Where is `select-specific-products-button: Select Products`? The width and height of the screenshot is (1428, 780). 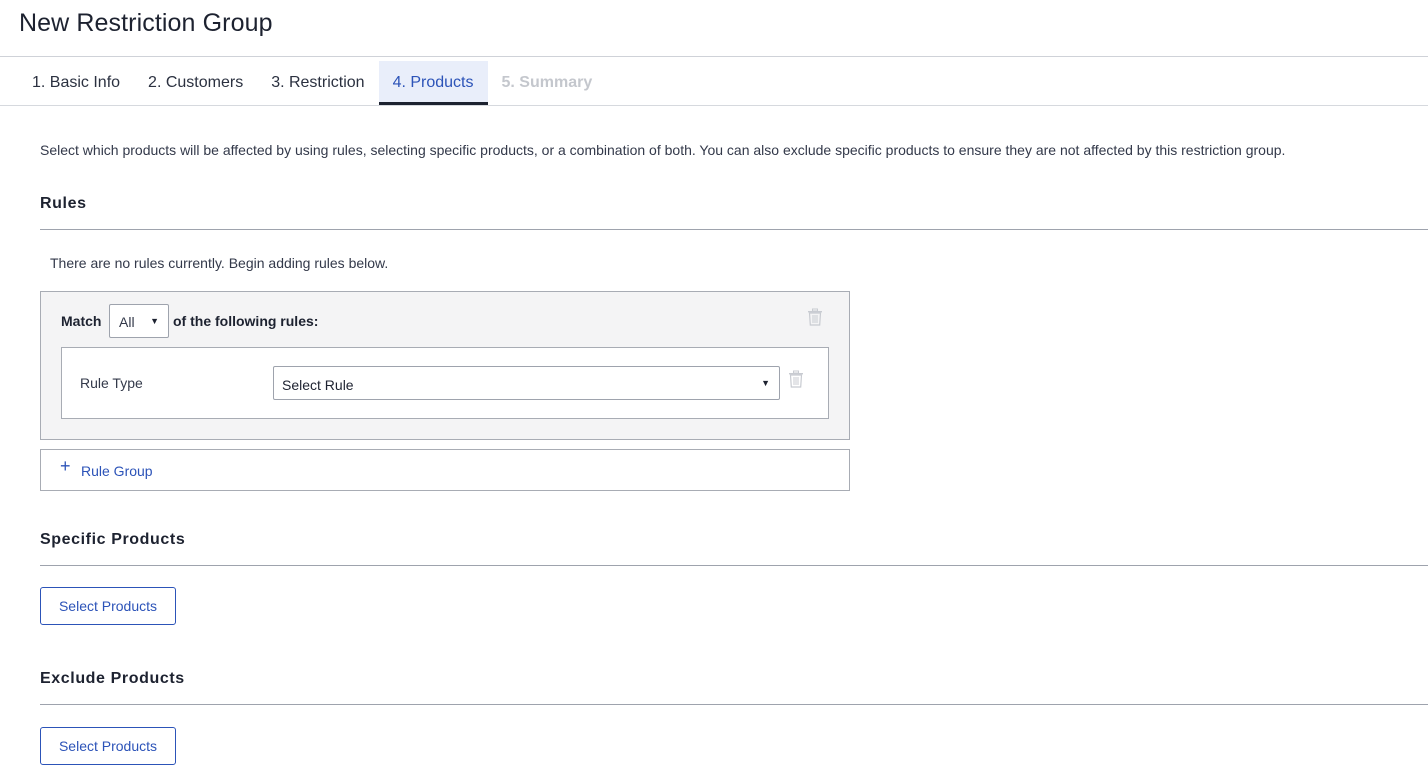 select-specific-products-button: Select Products is located at coordinates (108, 606).